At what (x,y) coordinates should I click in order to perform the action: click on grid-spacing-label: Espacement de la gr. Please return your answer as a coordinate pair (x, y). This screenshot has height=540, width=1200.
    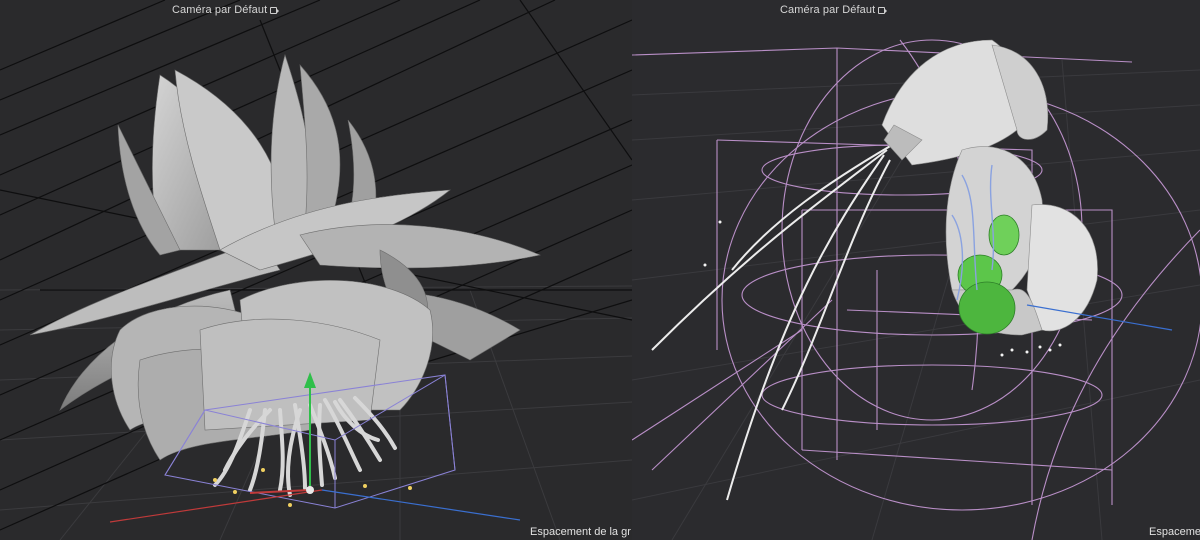
    Looking at the image, I should click on (580, 532).